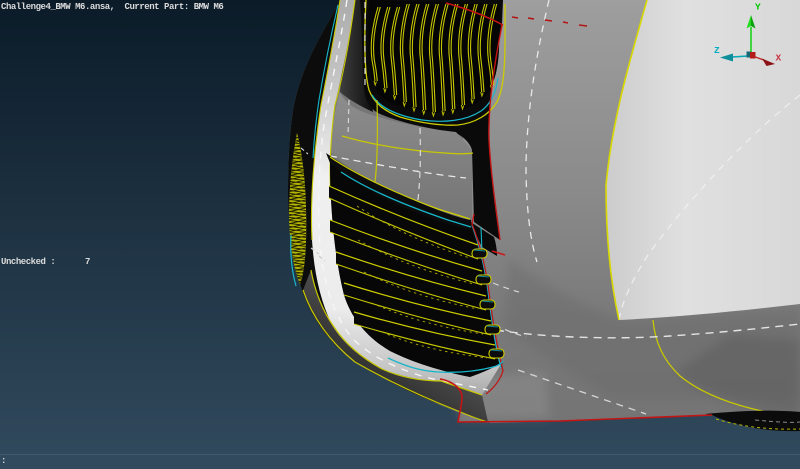  What do you see at coordinates (779, 58) in the screenshot?
I see `svg-text: X` at bounding box center [779, 58].